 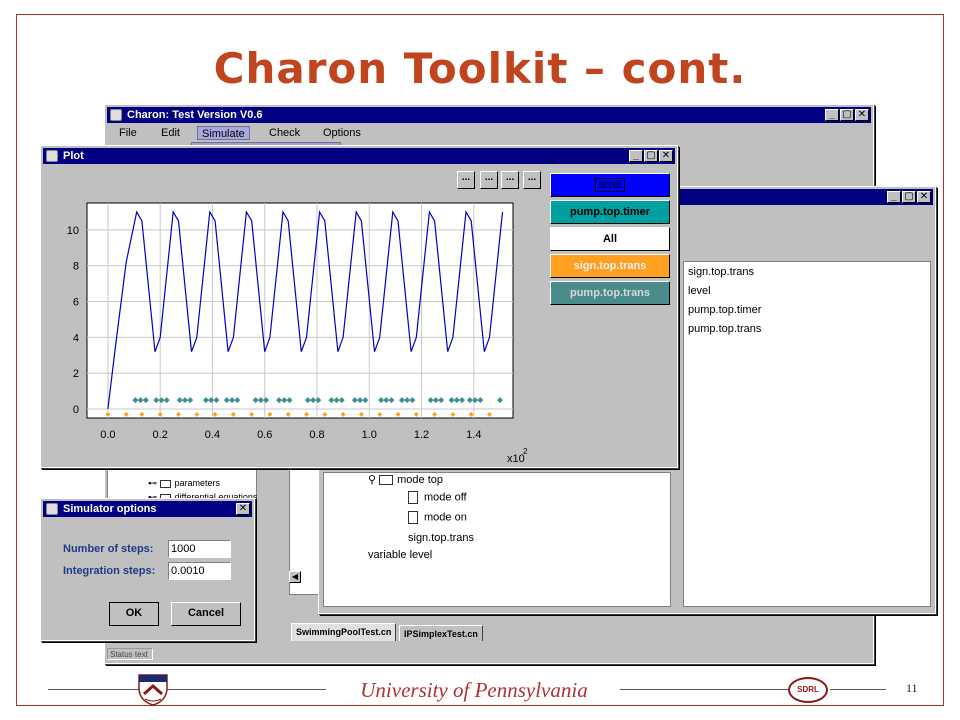 I want to click on y-tick-label: 8, so click(x=76, y=267).